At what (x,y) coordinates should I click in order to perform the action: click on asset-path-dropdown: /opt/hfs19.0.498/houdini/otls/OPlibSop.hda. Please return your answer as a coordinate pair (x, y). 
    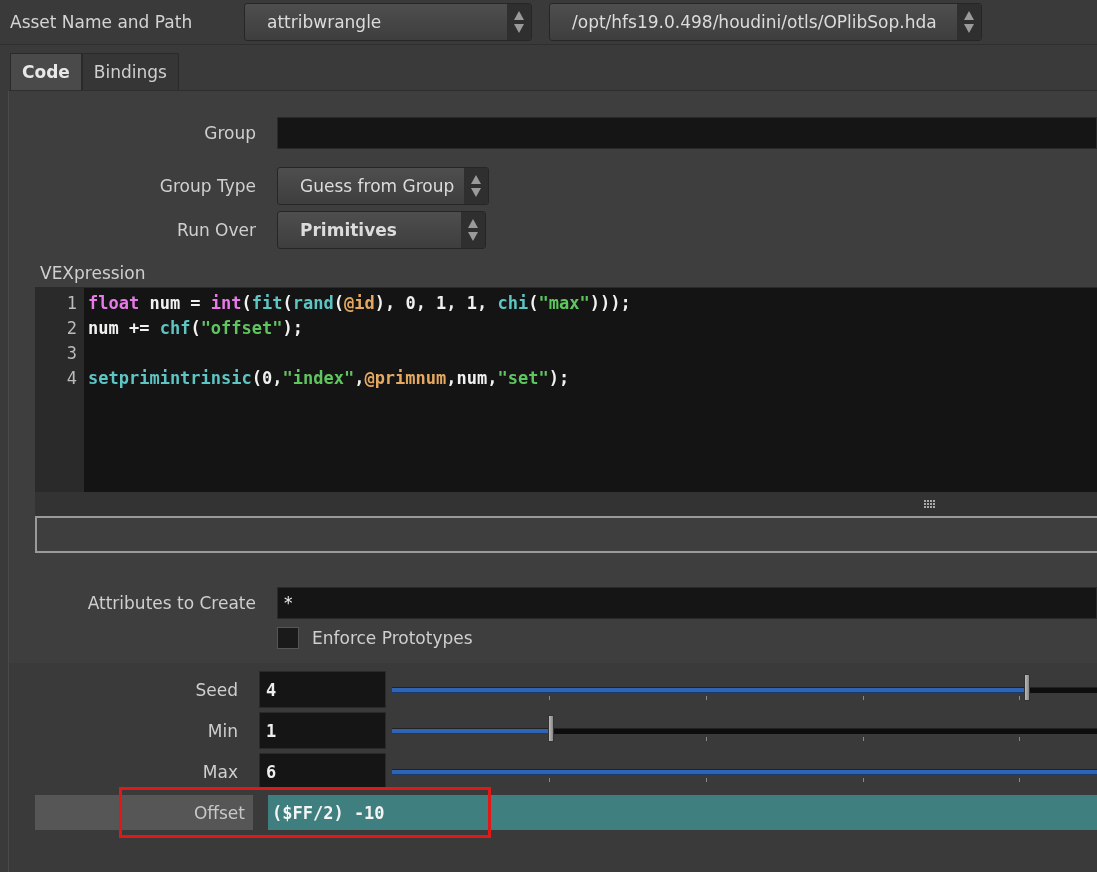
    Looking at the image, I should click on (765, 22).